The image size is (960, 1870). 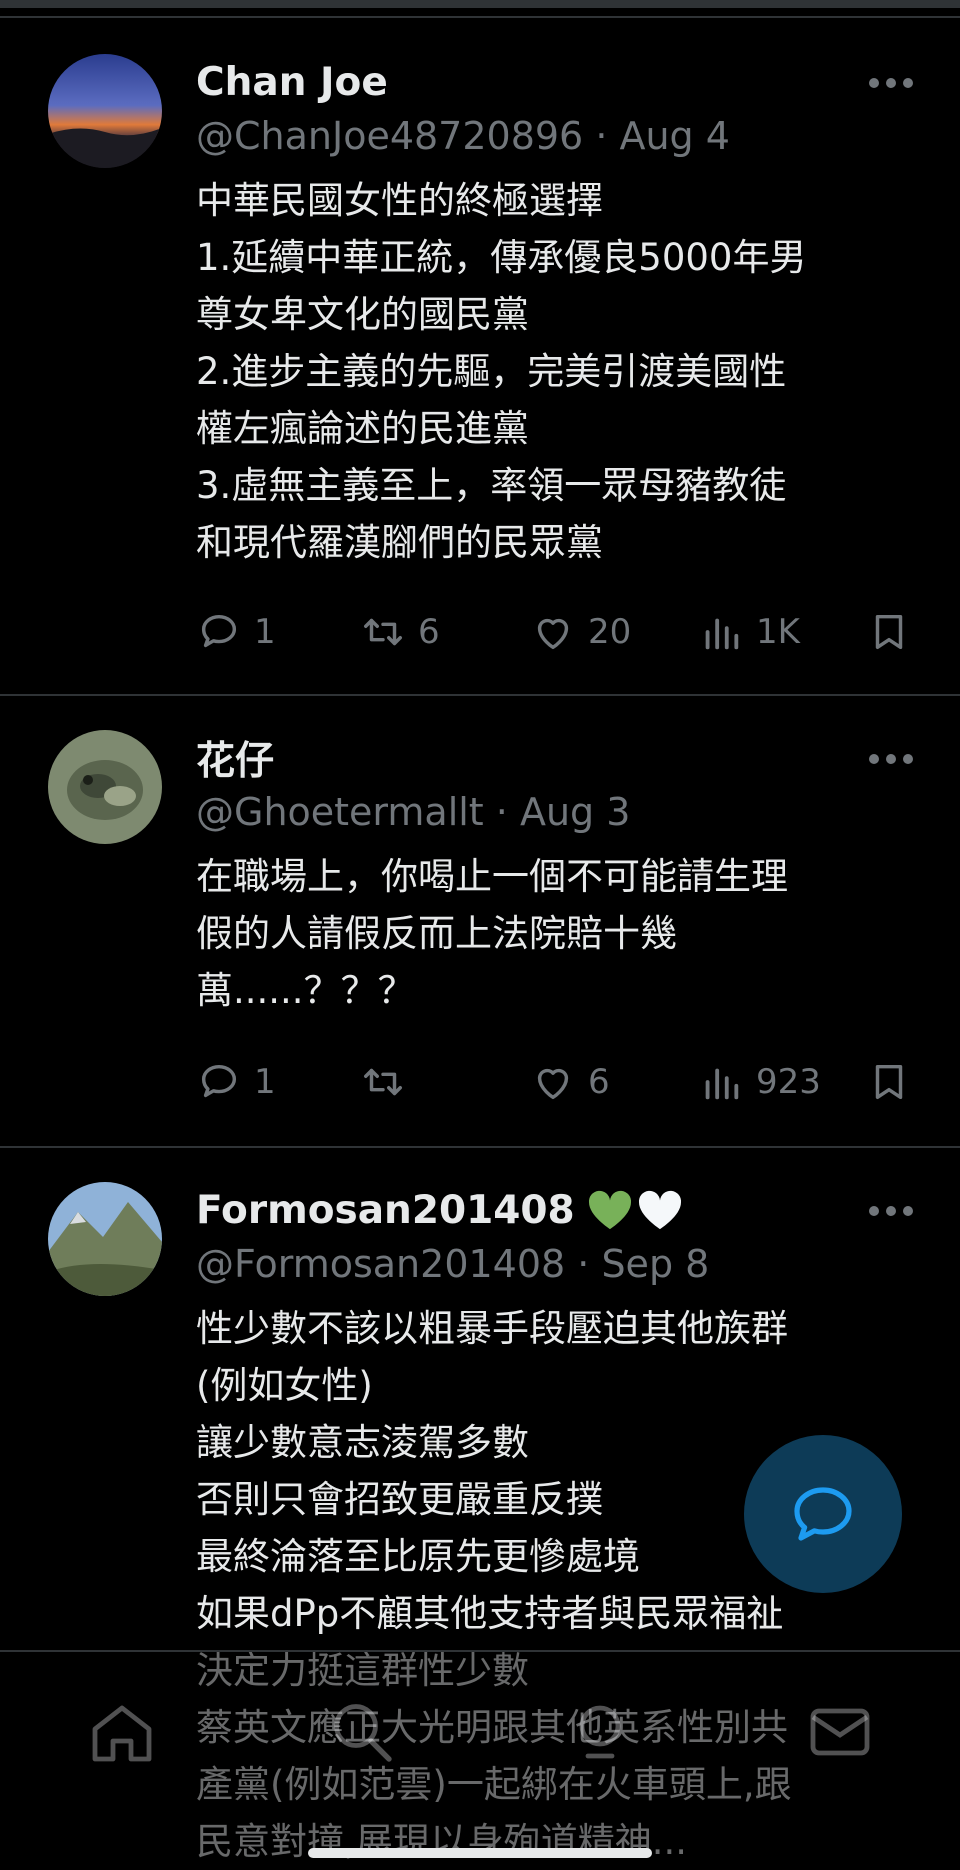 What do you see at coordinates (570, 1082) in the screenshot?
I see `like-button: 6` at bounding box center [570, 1082].